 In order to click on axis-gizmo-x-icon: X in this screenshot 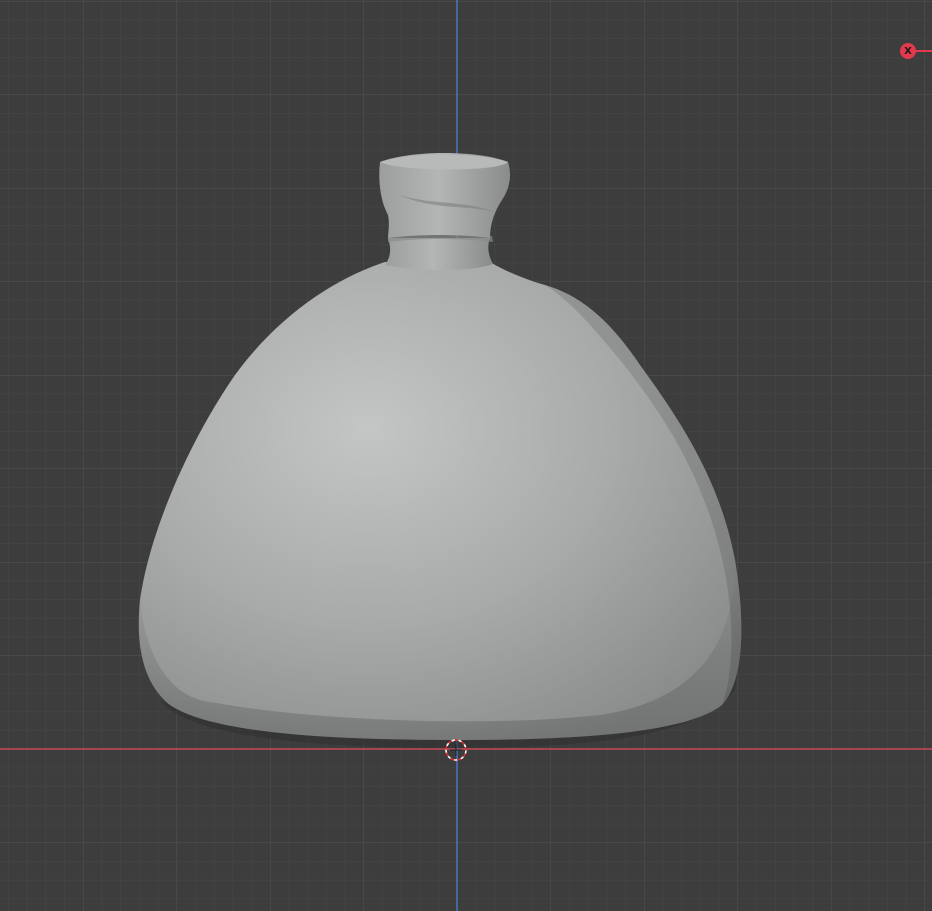, I will do `click(908, 51)`.